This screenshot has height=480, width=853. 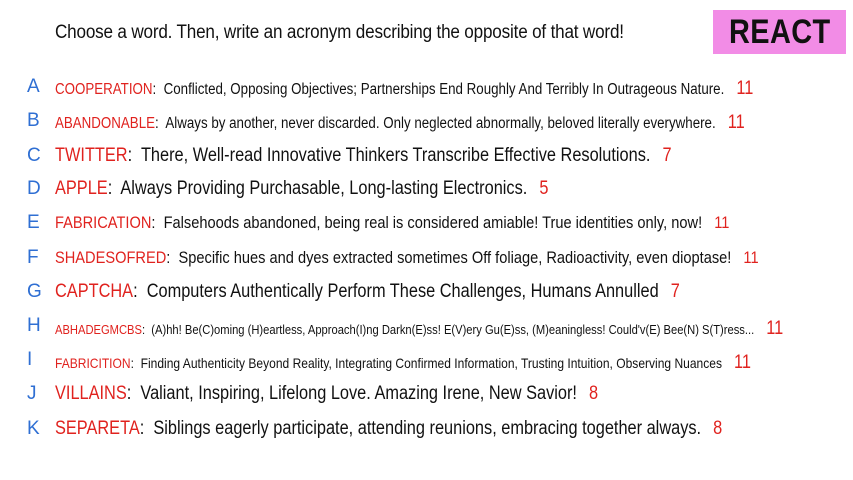 What do you see at coordinates (34, 325) in the screenshot?
I see `row-letter: H` at bounding box center [34, 325].